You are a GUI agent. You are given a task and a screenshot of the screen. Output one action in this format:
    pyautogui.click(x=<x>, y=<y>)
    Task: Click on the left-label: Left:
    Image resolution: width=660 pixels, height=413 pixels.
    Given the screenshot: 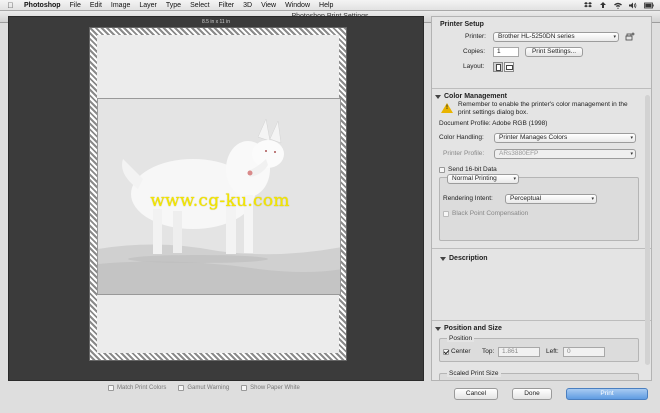 What is the action you would take?
    pyautogui.click(x=552, y=351)
    